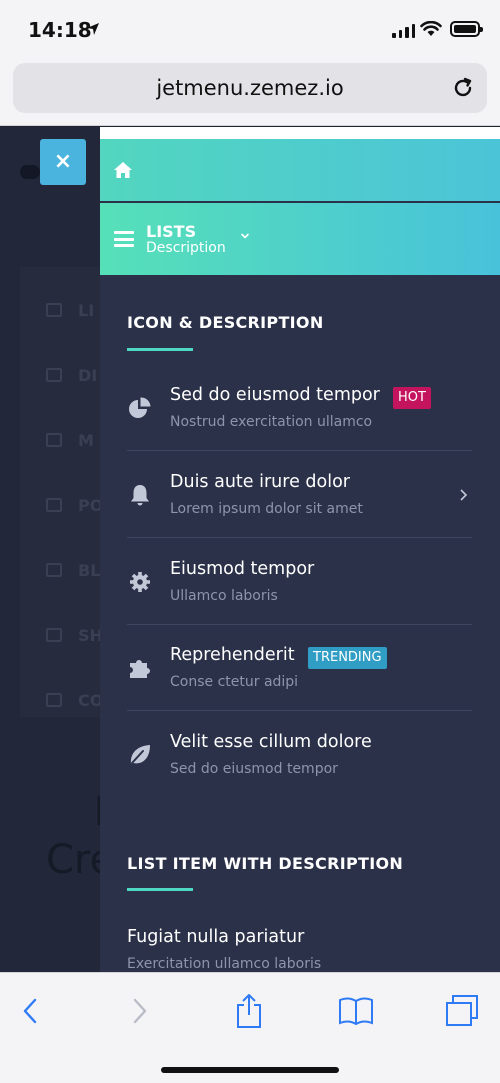 The height and width of the screenshot is (1083, 500). I want to click on share-button, so click(249, 1011).